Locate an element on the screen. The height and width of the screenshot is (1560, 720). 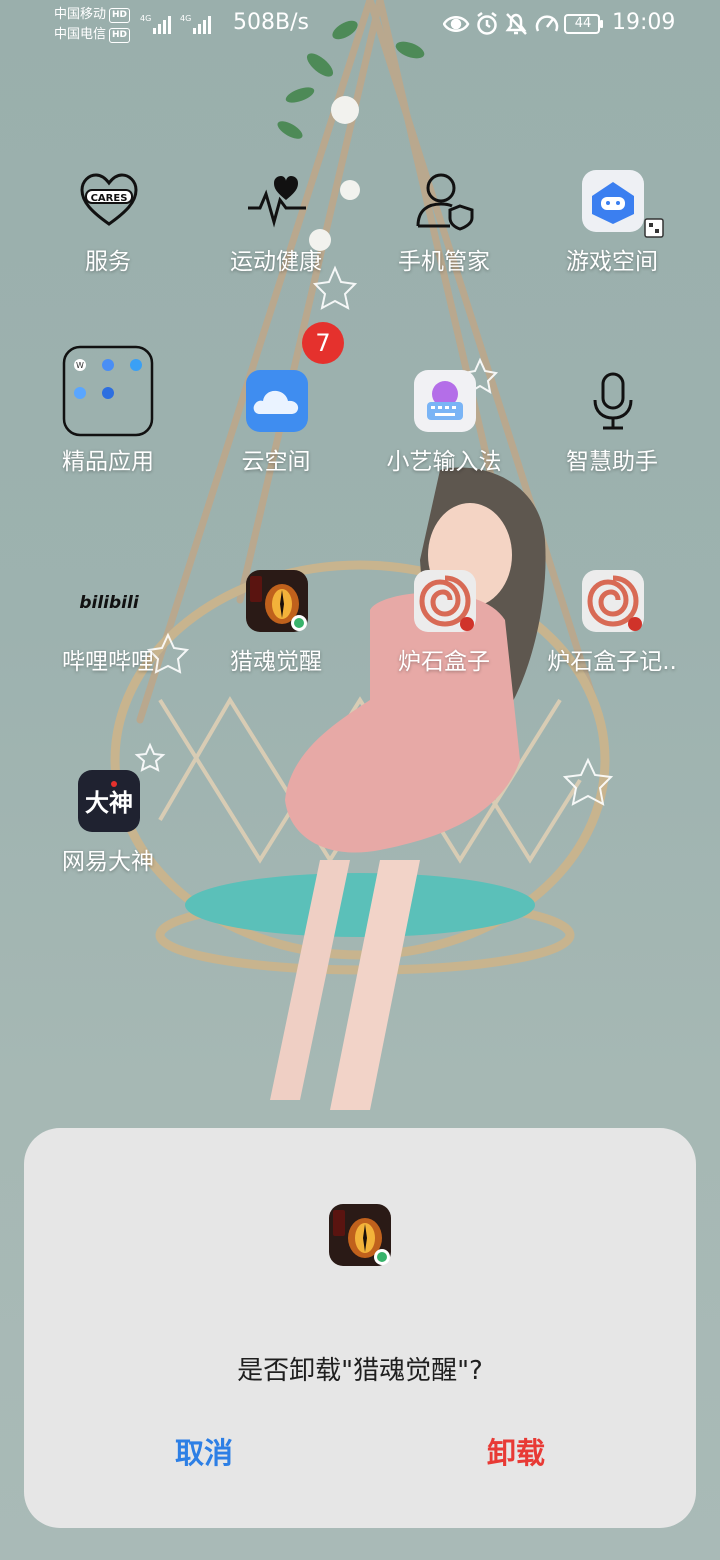
bilibili-logo-text: bilibili is located at coordinates (109, 603).